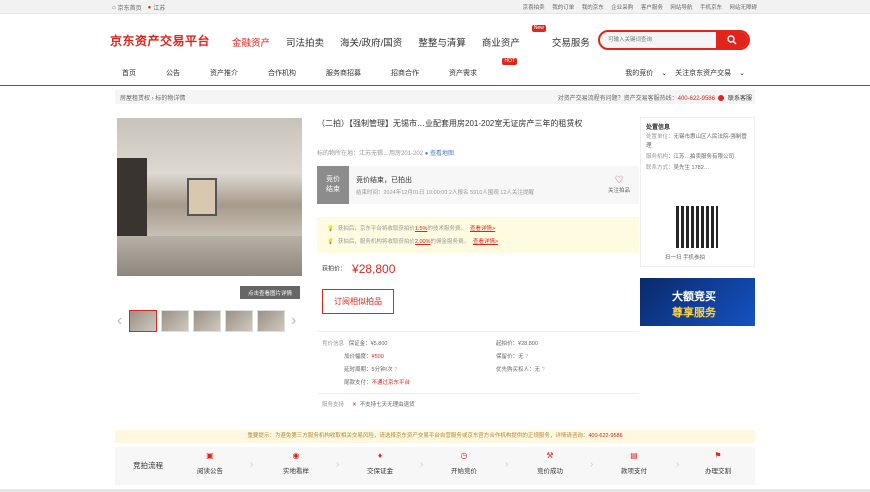 The height and width of the screenshot is (492, 870). Describe the element at coordinates (202, 197) in the screenshot. I see `photo-window` at that location.